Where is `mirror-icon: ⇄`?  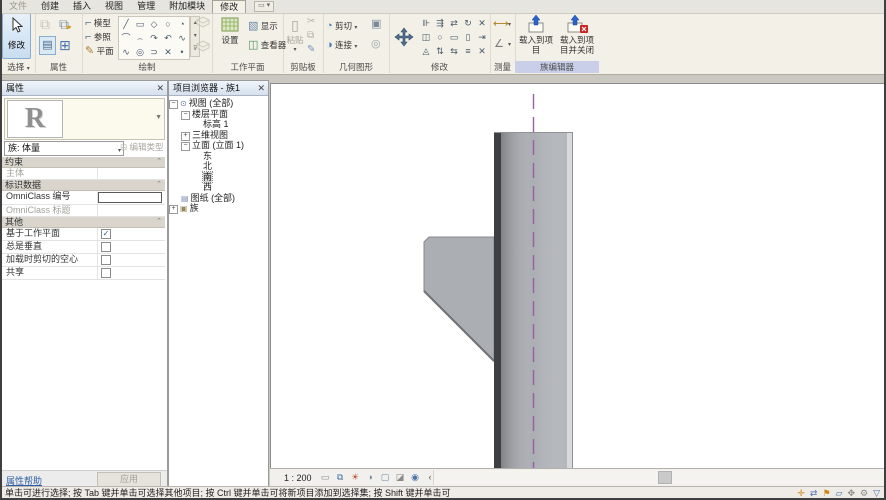 mirror-icon: ⇄ is located at coordinates (454, 23).